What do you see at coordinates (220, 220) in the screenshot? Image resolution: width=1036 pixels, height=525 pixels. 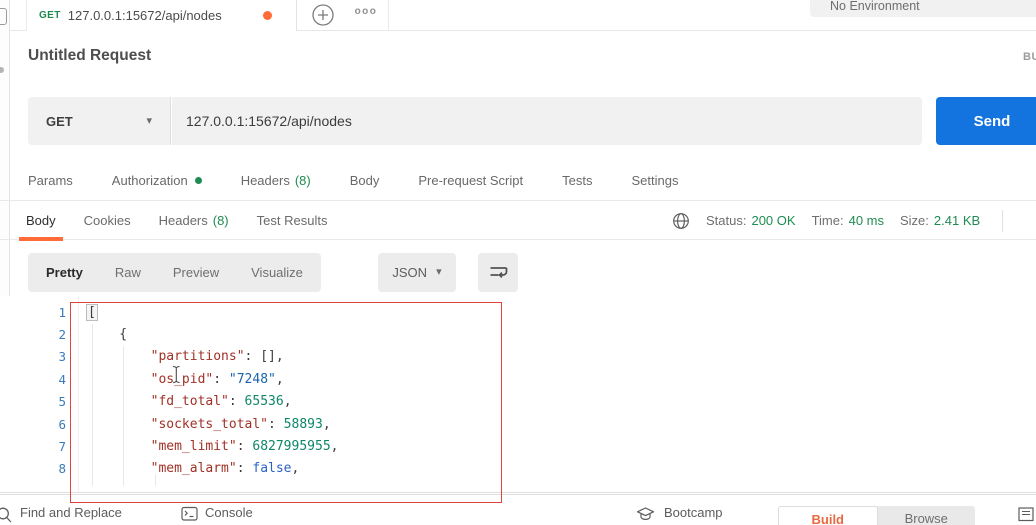 I see `response-headers-count-badge: (8)` at bounding box center [220, 220].